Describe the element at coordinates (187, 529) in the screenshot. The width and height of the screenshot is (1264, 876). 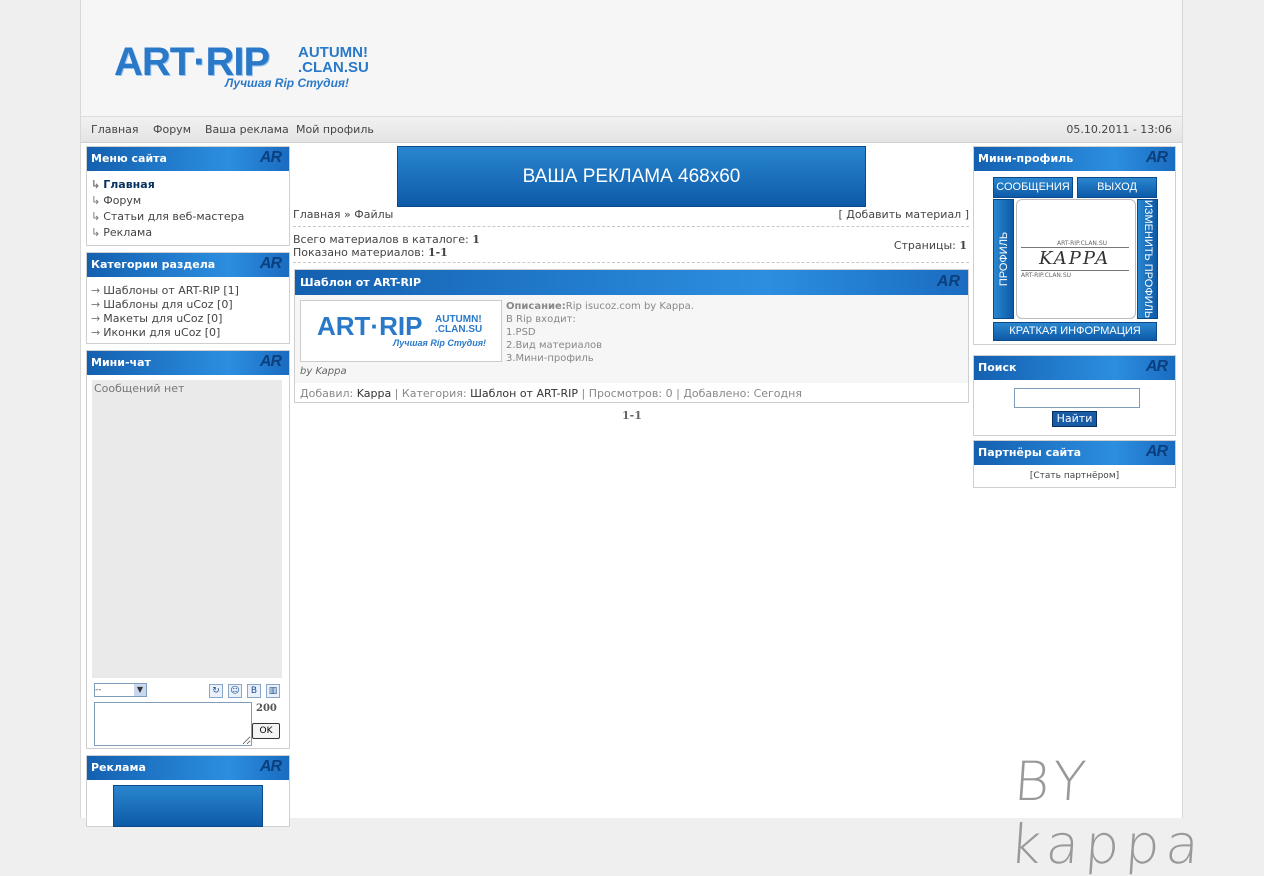
I see `minichat-messages: Сообщений нет` at that location.